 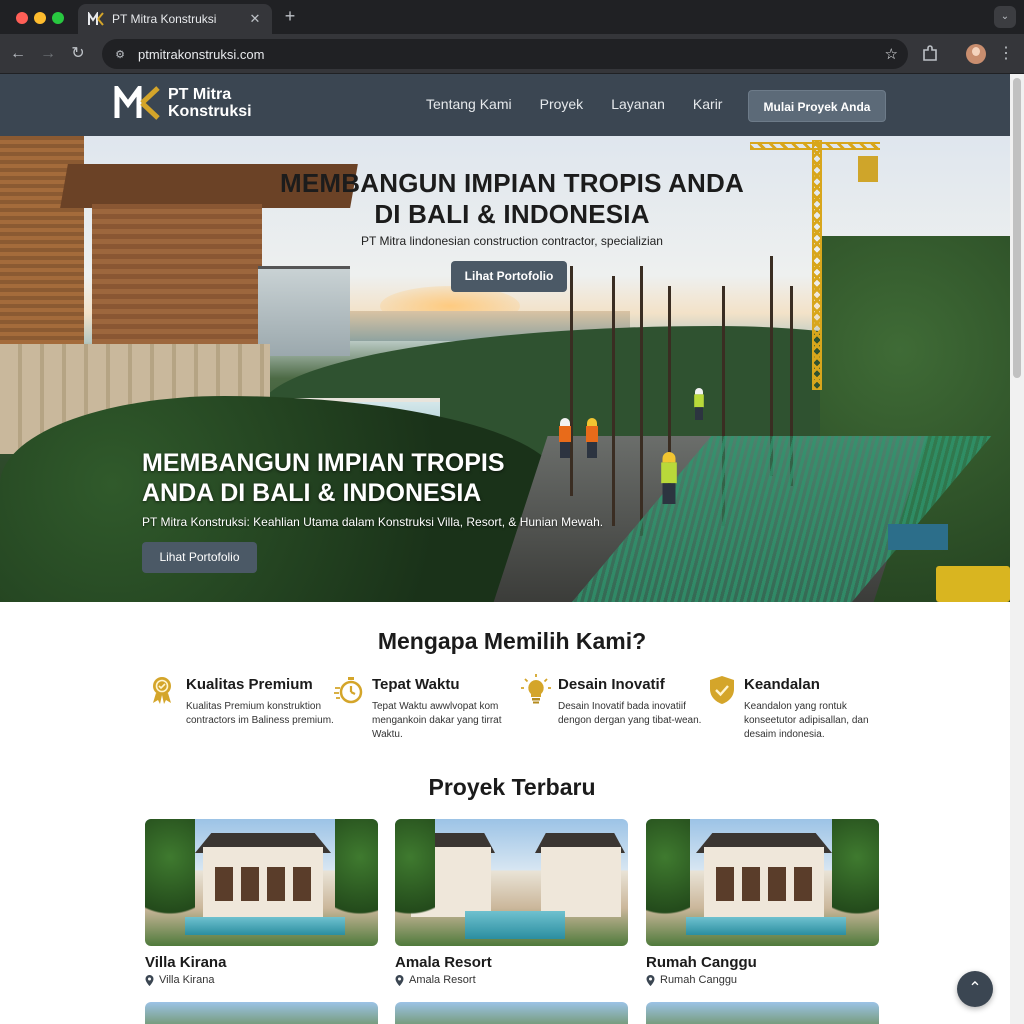 I want to click on project-location: Villa Kirana, so click(x=261, y=980).